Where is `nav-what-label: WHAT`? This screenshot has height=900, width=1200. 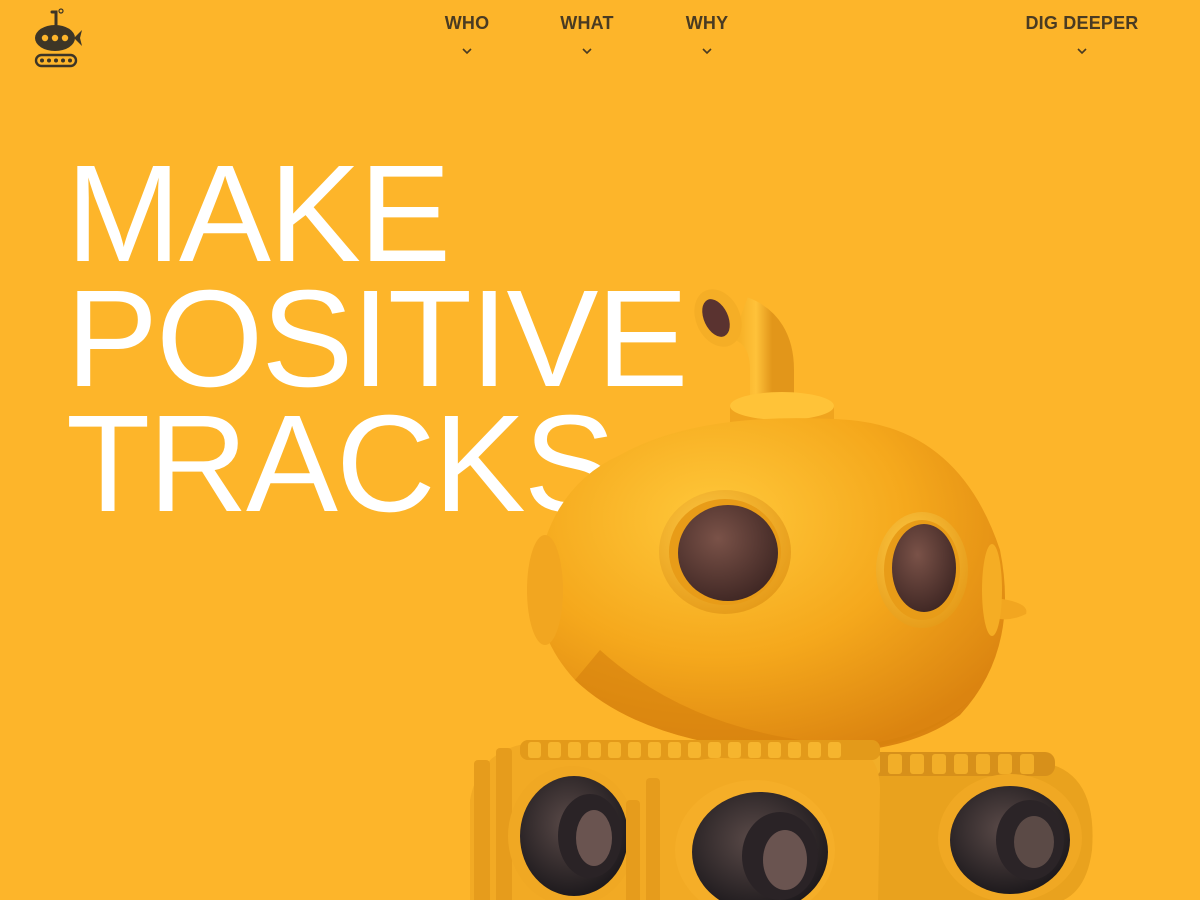 nav-what-label: WHAT is located at coordinates (587, 23).